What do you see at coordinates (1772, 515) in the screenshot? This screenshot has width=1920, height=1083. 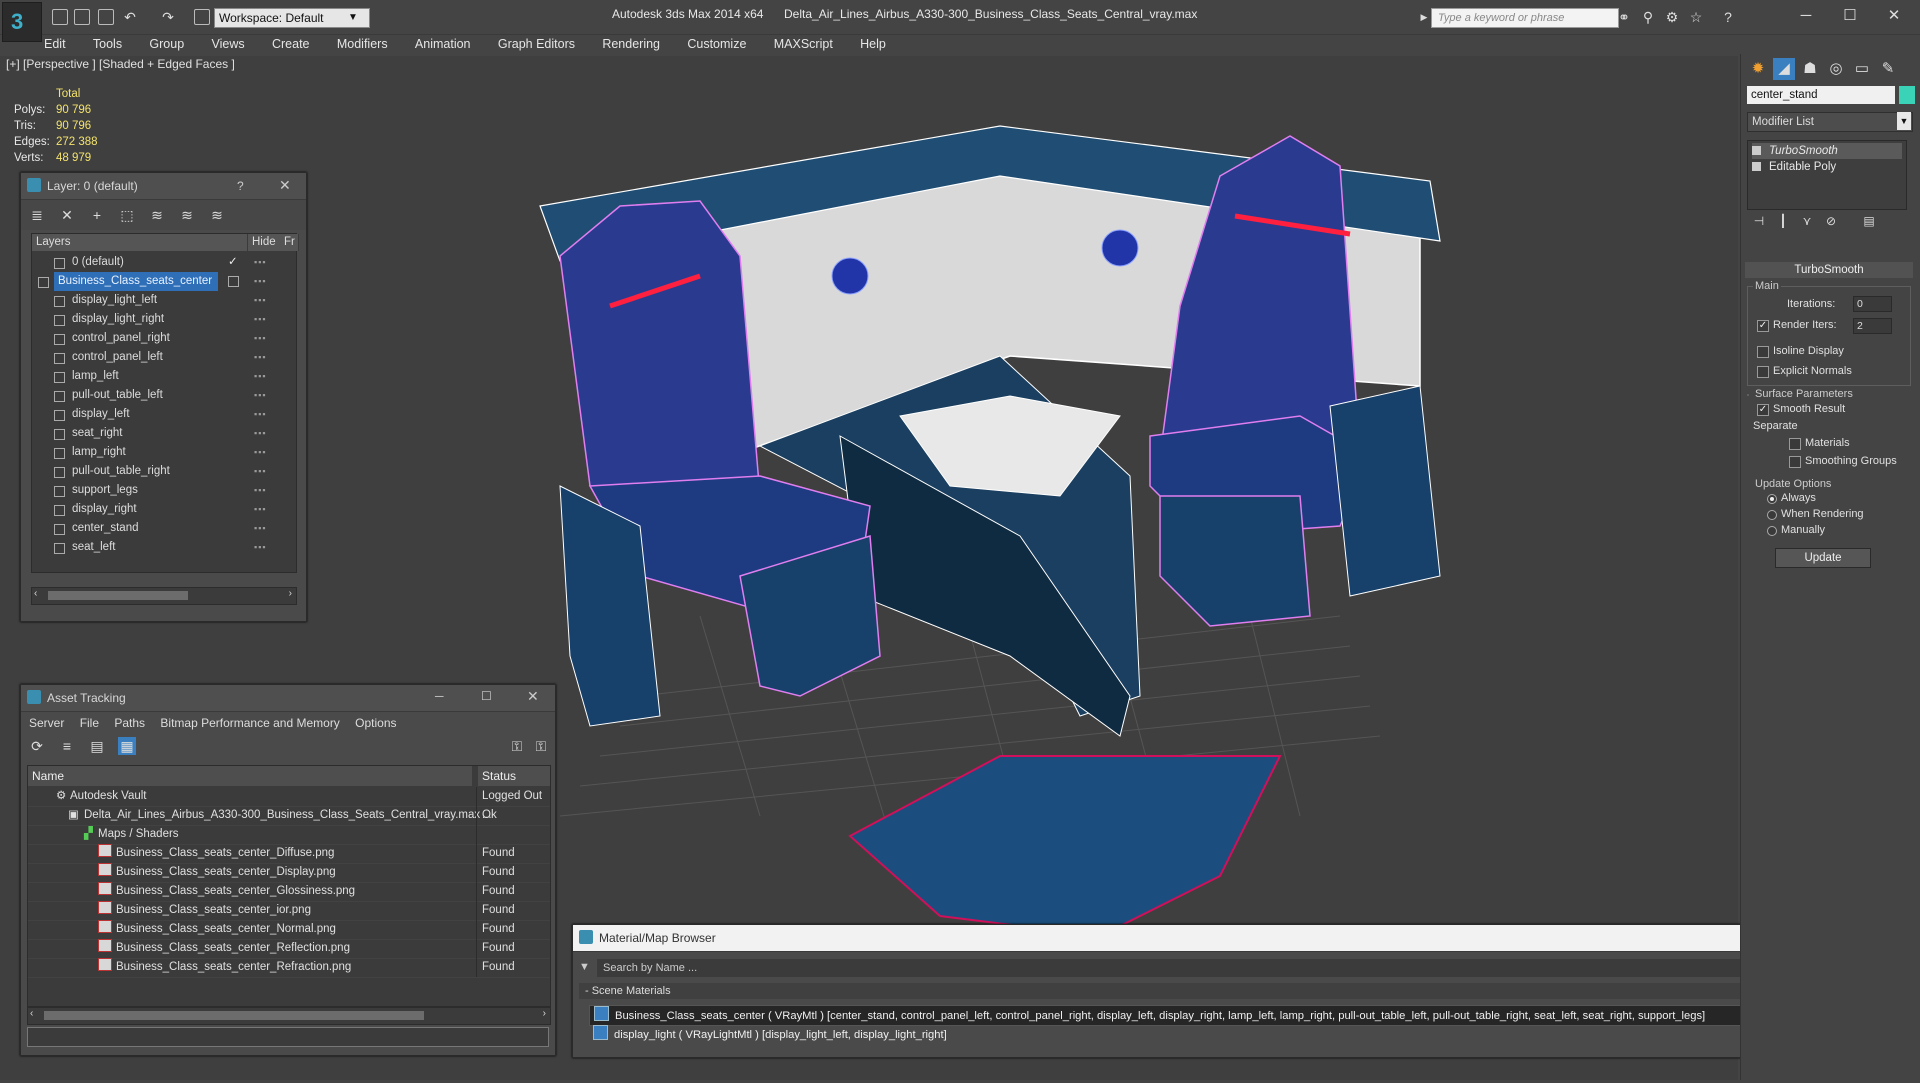 I see `when-rendering-radio` at bounding box center [1772, 515].